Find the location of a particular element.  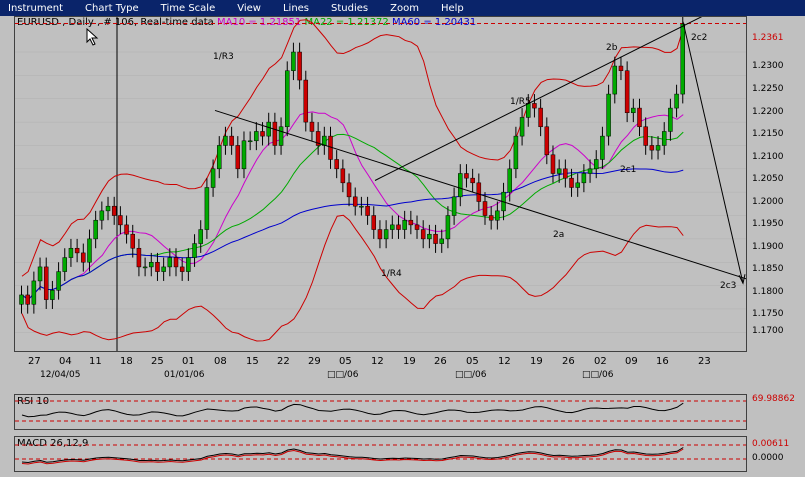

macd-value: 0.00611 is located at coordinates (771, 444).